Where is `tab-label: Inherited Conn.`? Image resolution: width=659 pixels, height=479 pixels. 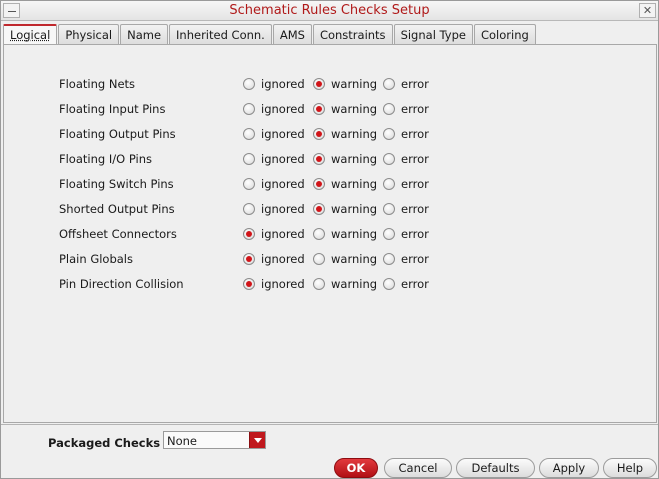
tab-label: Inherited Conn. is located at coordinates (220, 35).